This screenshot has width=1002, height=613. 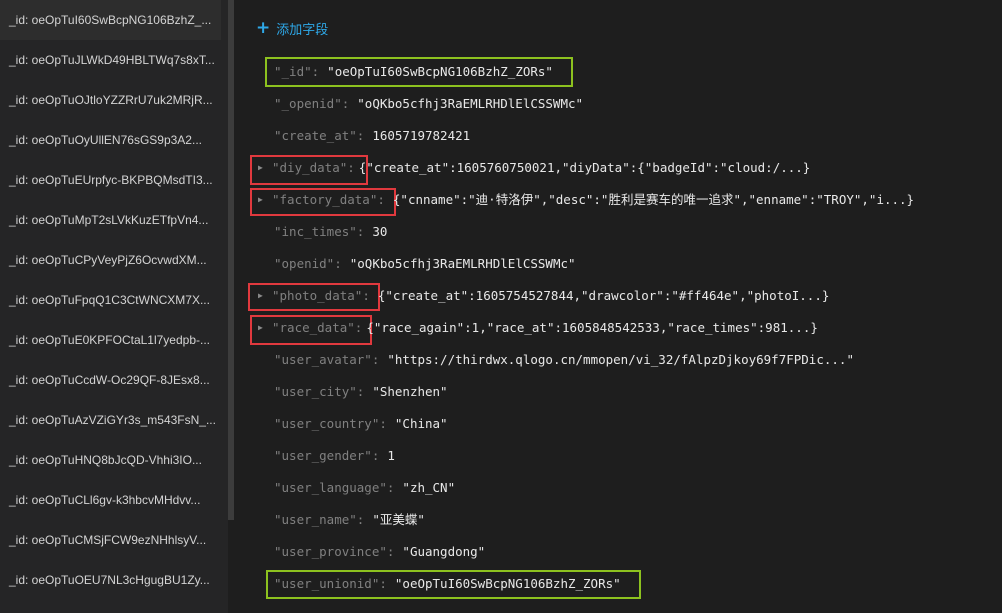 I want to click on field-row-user-province: "user_province": "Guangdong", so click(x=379, y=552).